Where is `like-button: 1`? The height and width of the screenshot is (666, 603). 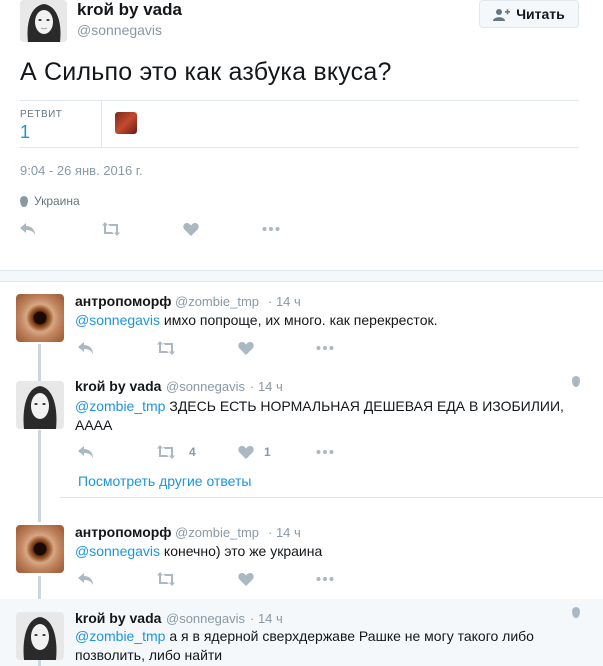 like-button: 1 is located at coordinates (254, 452).